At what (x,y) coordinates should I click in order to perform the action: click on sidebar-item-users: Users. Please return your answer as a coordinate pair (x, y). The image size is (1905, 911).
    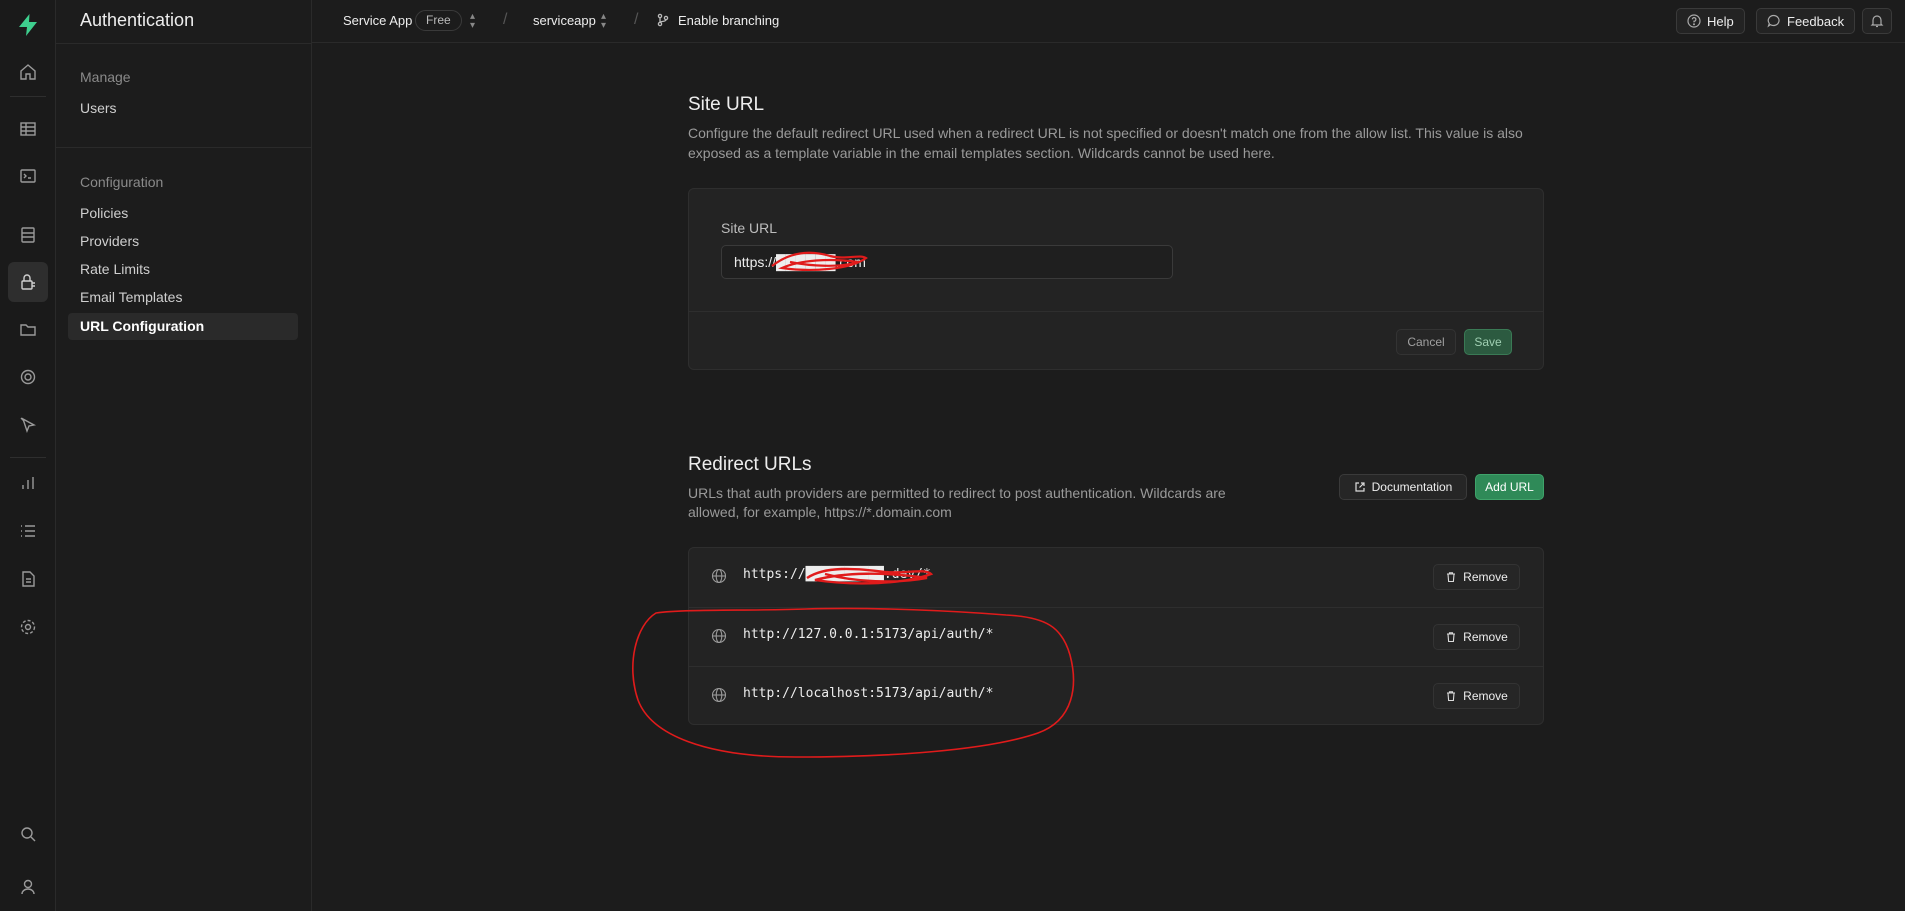
    Looking at the image, I should click on (183, 108).